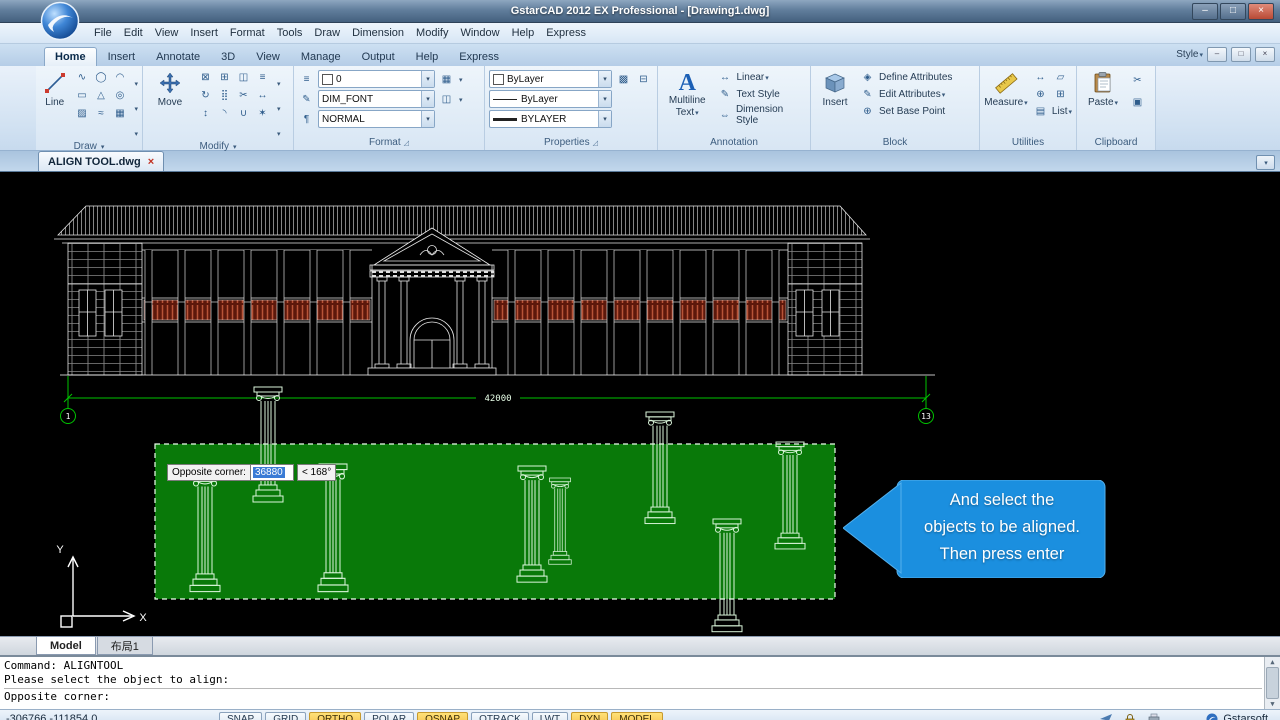 This screenshot has width=1280, height=720. Describe the element at coordinates (66, 646) in the screenshot. I see `tab-model: Model` at that location.